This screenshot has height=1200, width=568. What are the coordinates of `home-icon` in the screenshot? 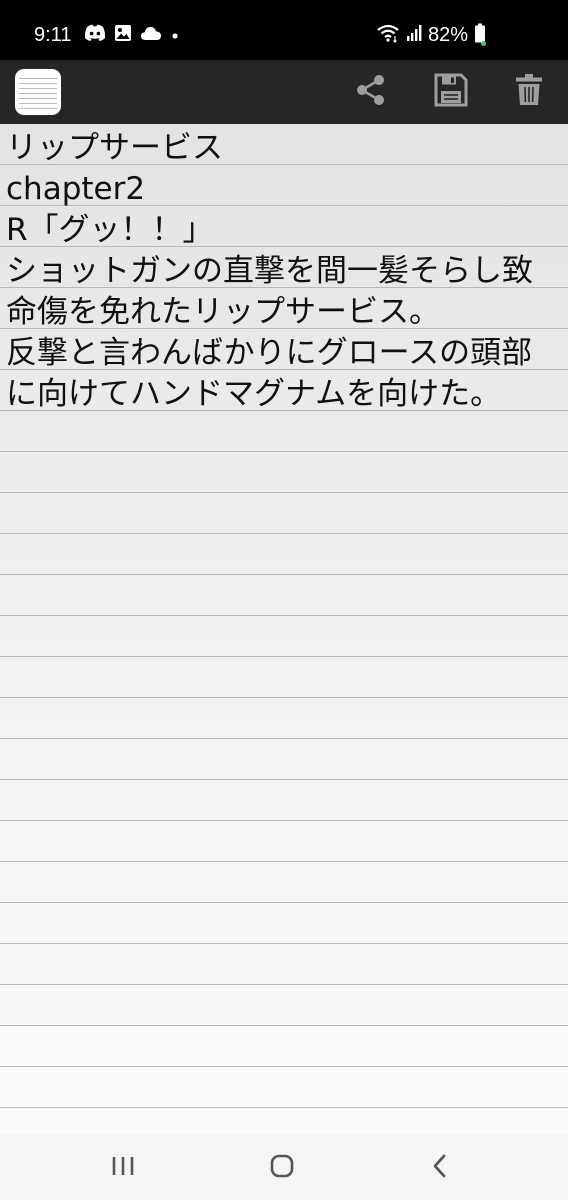 It's located at (282, 1168).